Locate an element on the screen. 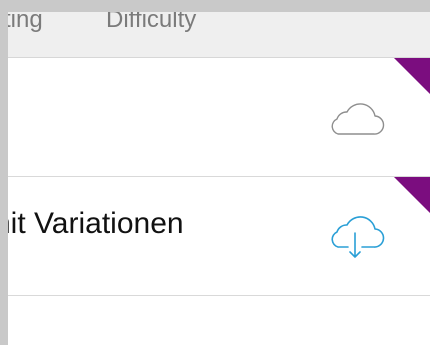 This screenshot has height=345, width=430. list-item-title: nit Variationen is located at coordinates (96, 223).